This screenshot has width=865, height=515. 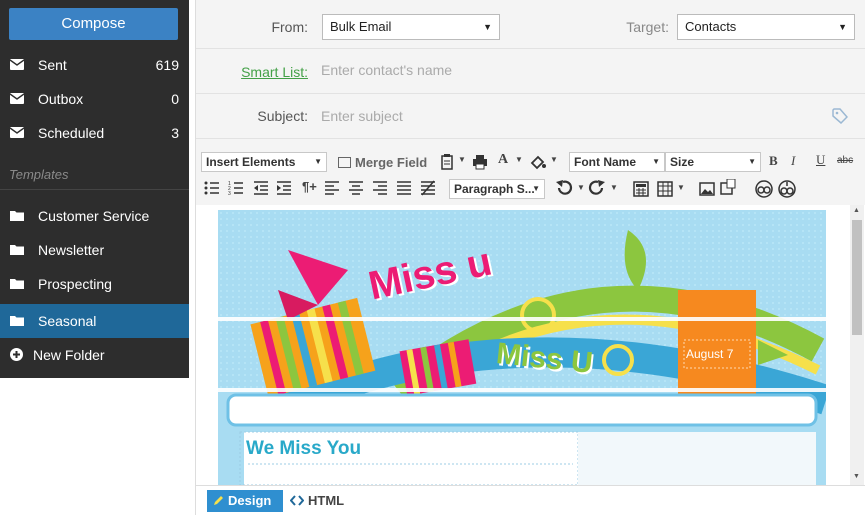 What do you see at coordinates (682, 162) in the screenshot?
I see `size-label: Size` at bounding box center [682, 162].